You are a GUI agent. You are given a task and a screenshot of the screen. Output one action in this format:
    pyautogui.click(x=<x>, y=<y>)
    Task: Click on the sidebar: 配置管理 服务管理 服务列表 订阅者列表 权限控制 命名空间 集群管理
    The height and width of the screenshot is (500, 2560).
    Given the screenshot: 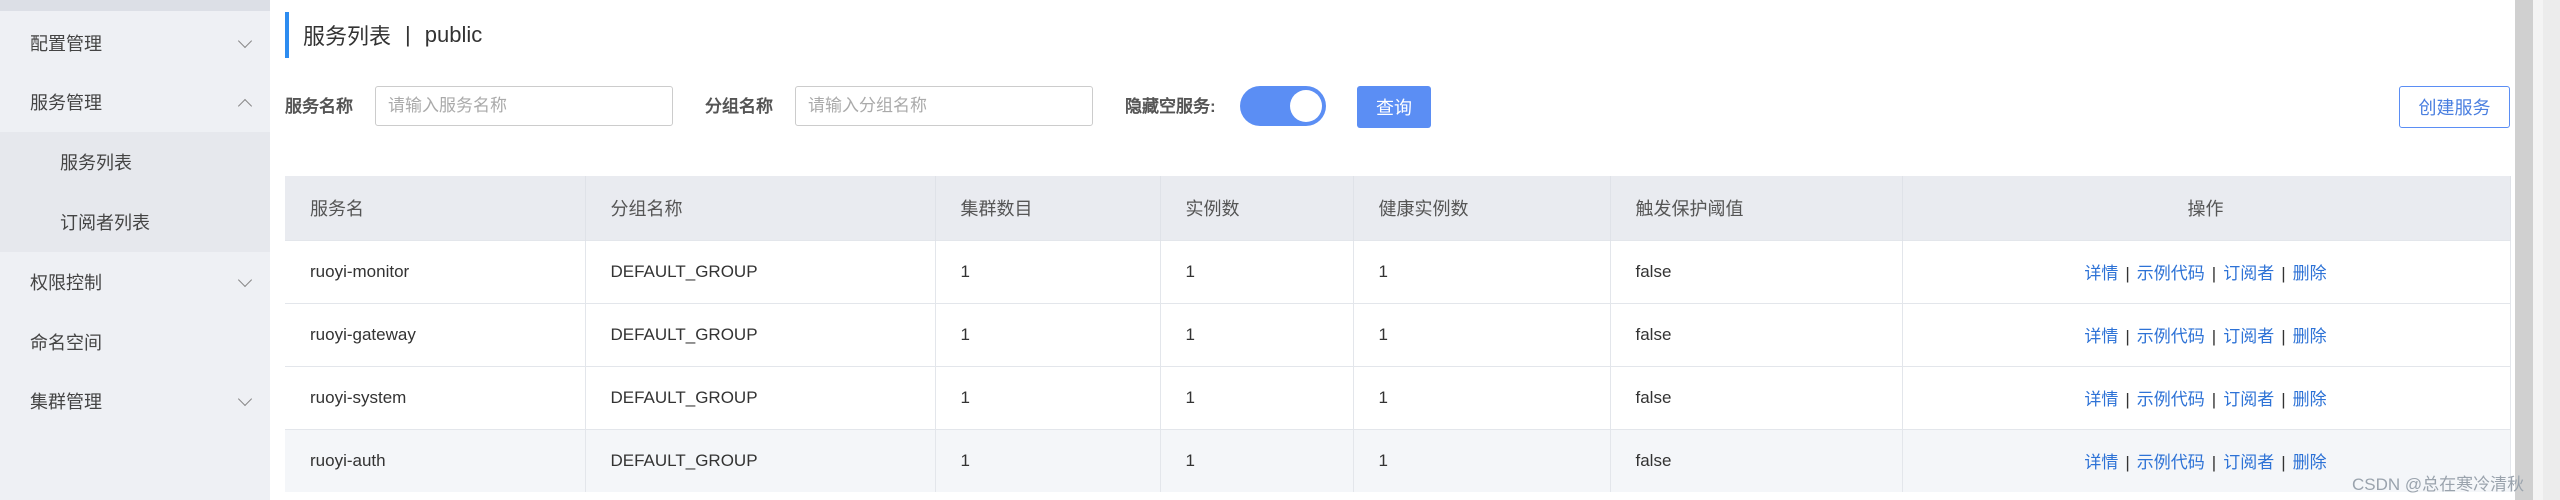 What is the action you would take?
    pyautogui.click(x=135, y=250)
    